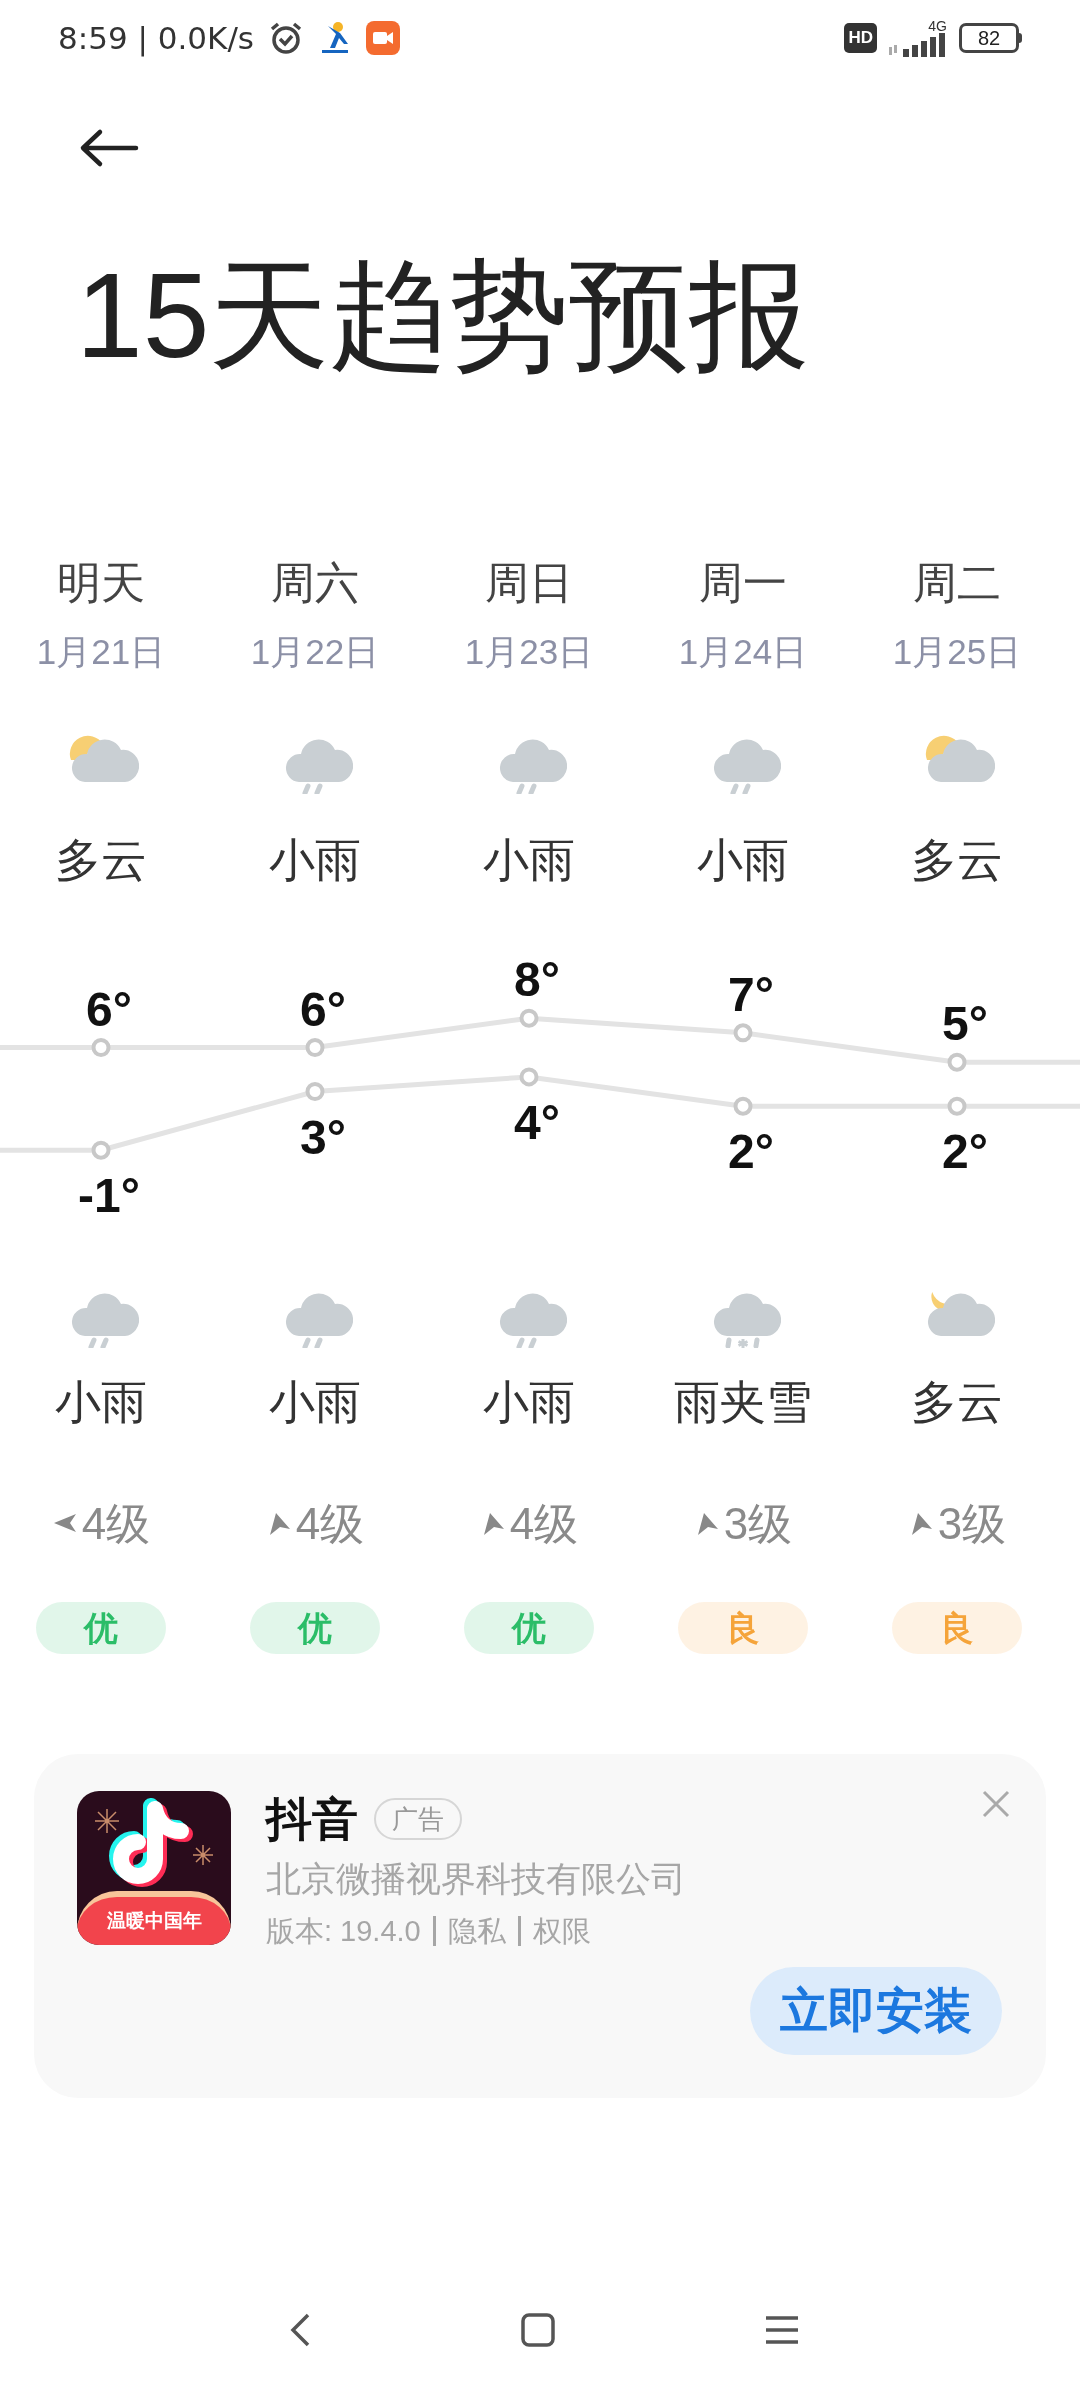  I want to click on app-name: 抖音, so click(312, 1819).